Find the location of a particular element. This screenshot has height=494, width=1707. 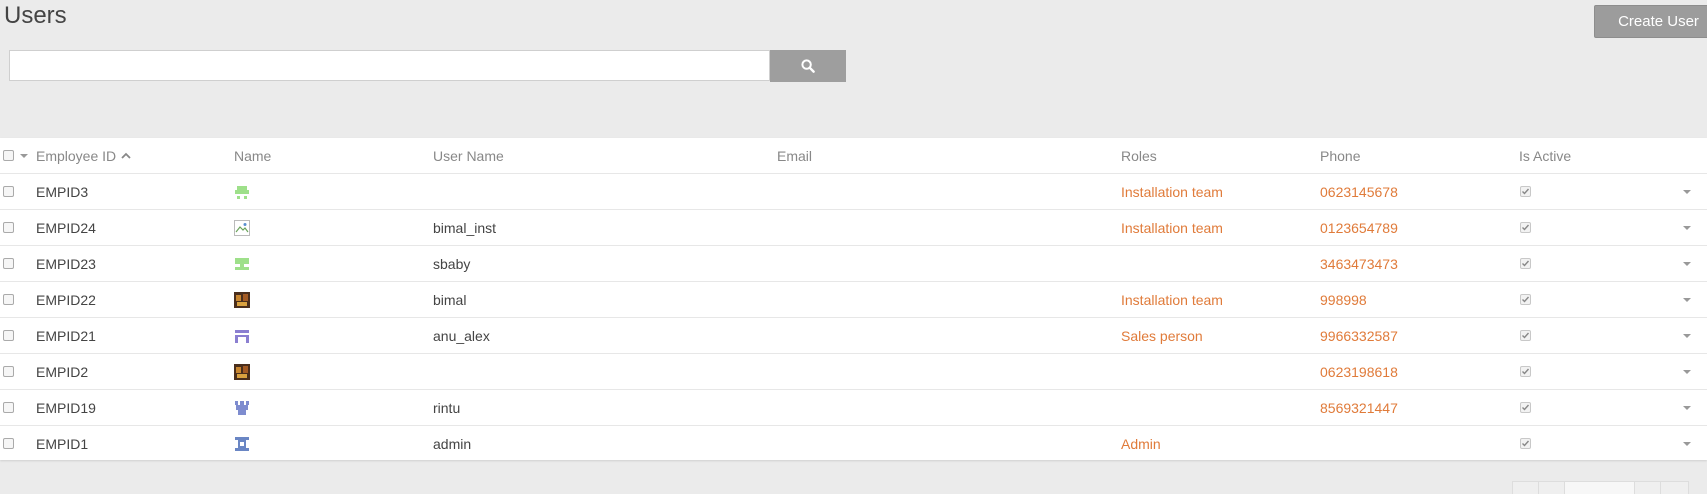

employee-id-cell: EMPID2 is located at coordinates (62, 371).